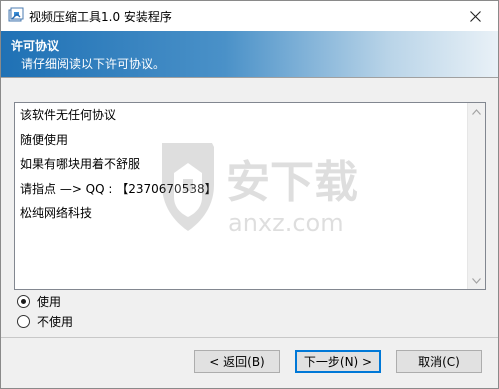 The height and width of the screenshot is (389, 499). I want to click on decline-radio, so click(23, 321).